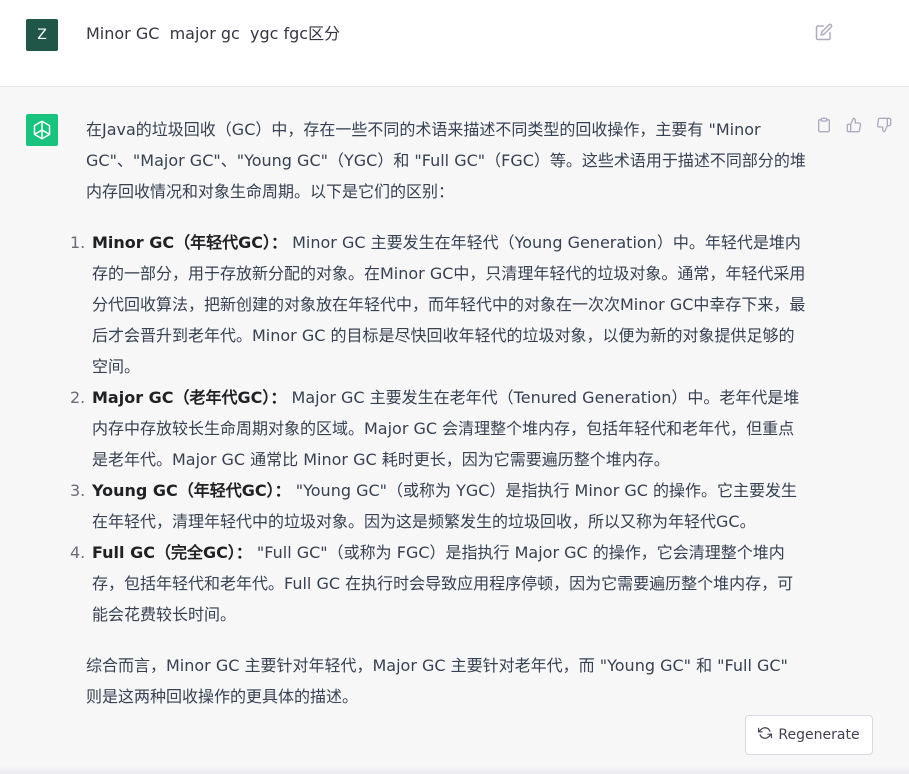 This screenshot has width=909, height=774. What do you see at coordinates (819, 735) in the screenshot?
I see `regenerate-label: Regenerate` at bounding box center [819, 735].